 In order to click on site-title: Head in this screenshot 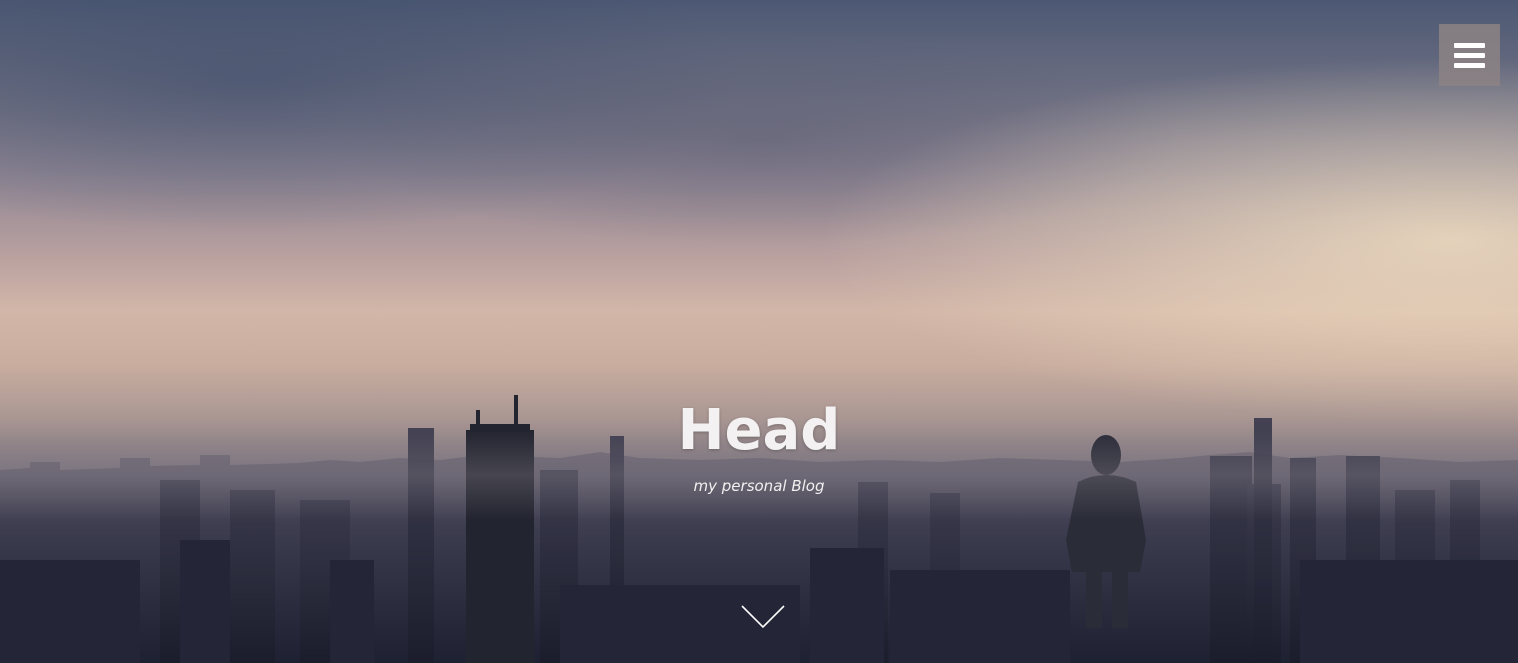, I will do `click(759, 430)`.